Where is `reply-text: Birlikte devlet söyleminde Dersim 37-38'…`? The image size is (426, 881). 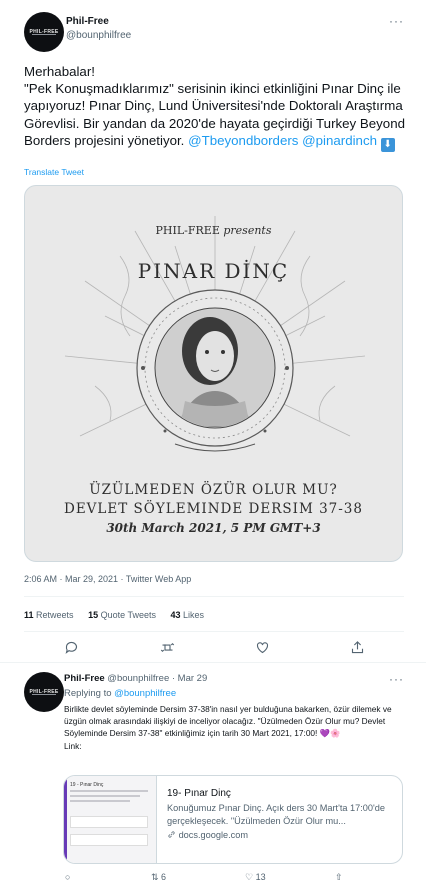 reply-text: Birlikte devlet söyleminde Dersim 37-38'… is located at coordinates (235, 727).